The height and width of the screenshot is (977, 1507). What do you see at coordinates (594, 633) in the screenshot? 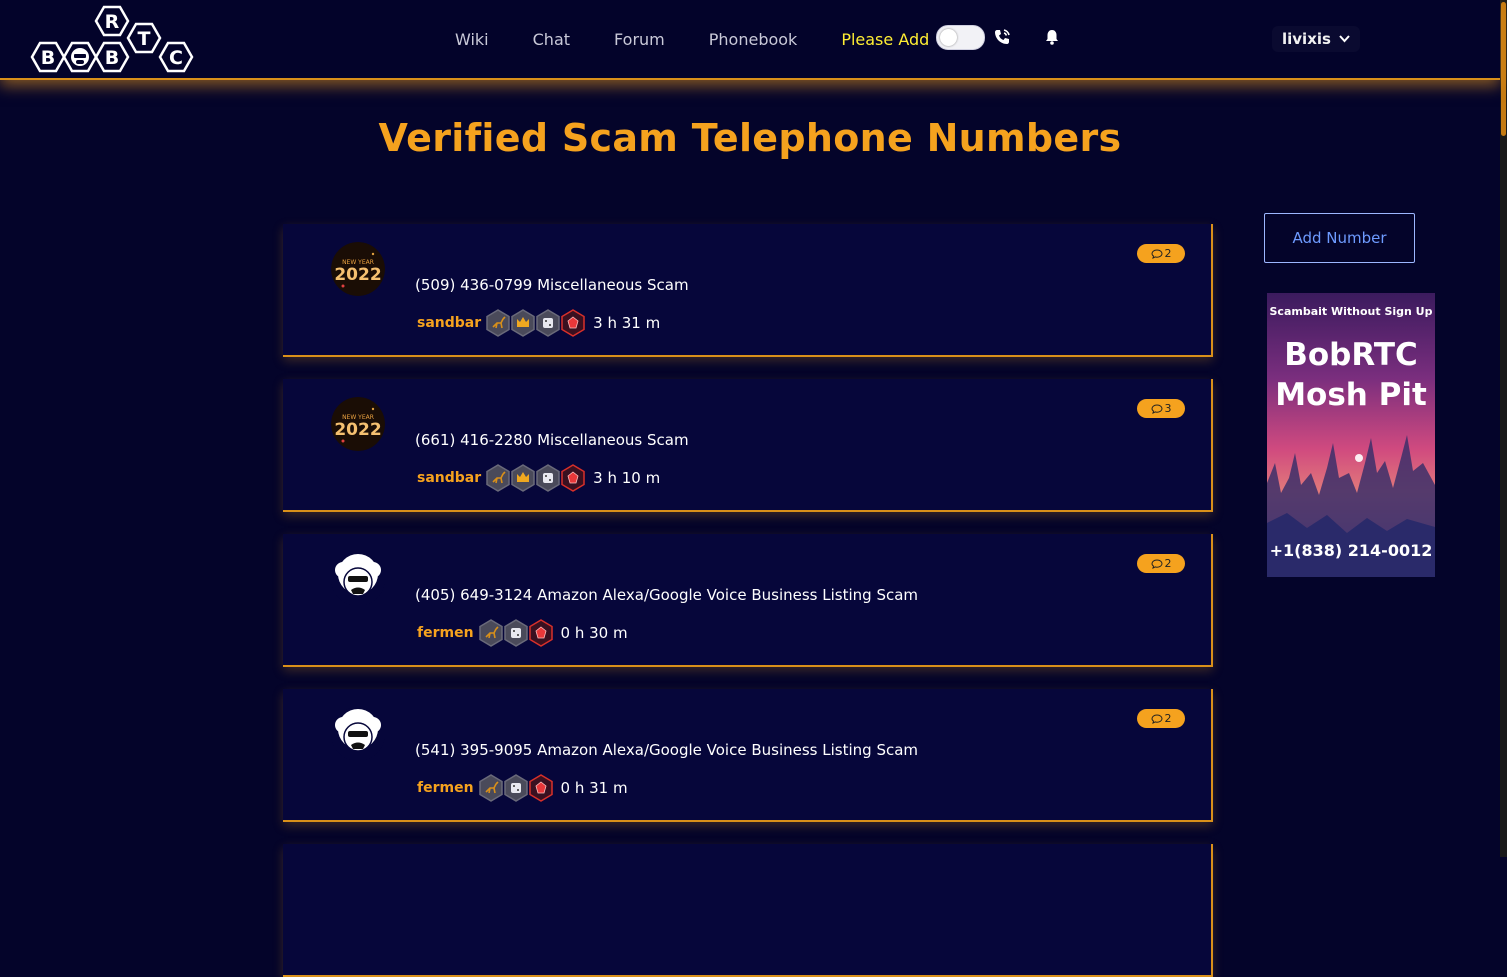
I see `listing-duration: 0 h 30 m` at bounding box center [594, 633].